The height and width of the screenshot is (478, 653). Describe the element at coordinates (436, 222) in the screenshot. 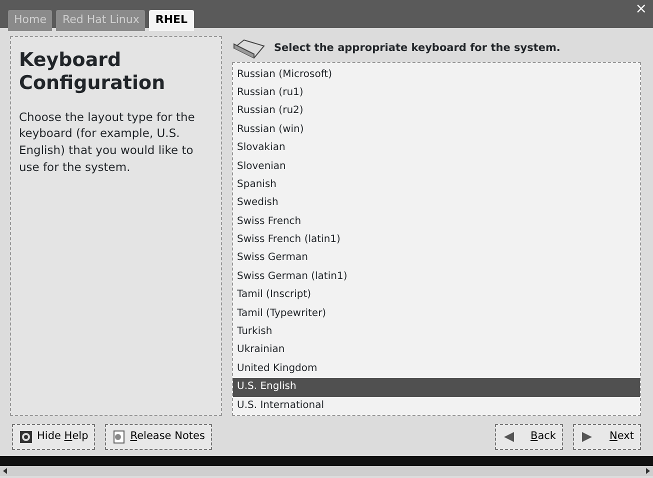

I see `keyboard-item: Swiss French` at that location.